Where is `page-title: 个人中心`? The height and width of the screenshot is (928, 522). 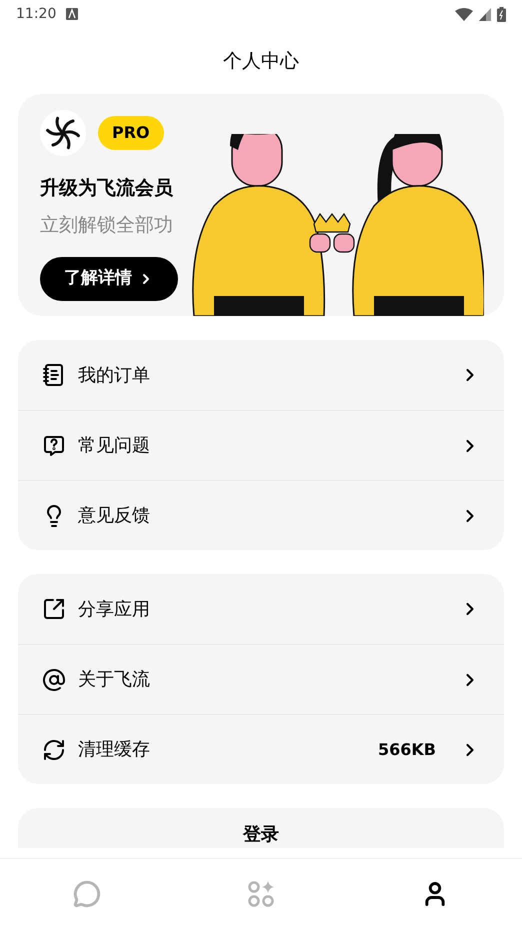 page-title: 个人中心 is located at coordinates (261, 61).